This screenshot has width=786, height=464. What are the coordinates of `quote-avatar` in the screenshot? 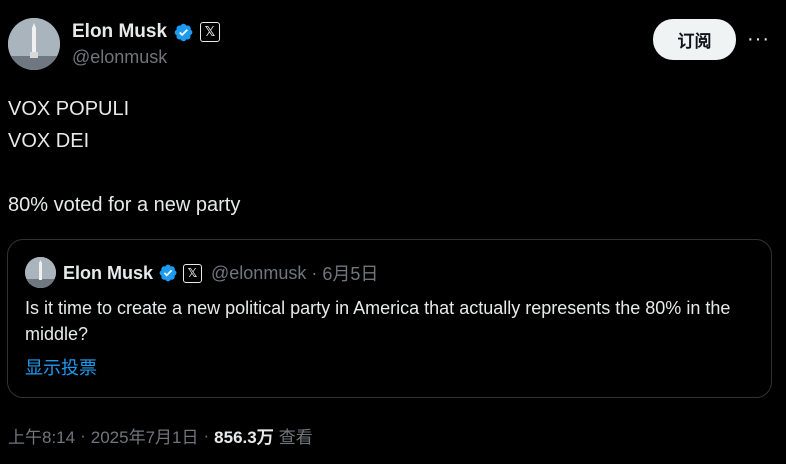 It's located at (40, 272).